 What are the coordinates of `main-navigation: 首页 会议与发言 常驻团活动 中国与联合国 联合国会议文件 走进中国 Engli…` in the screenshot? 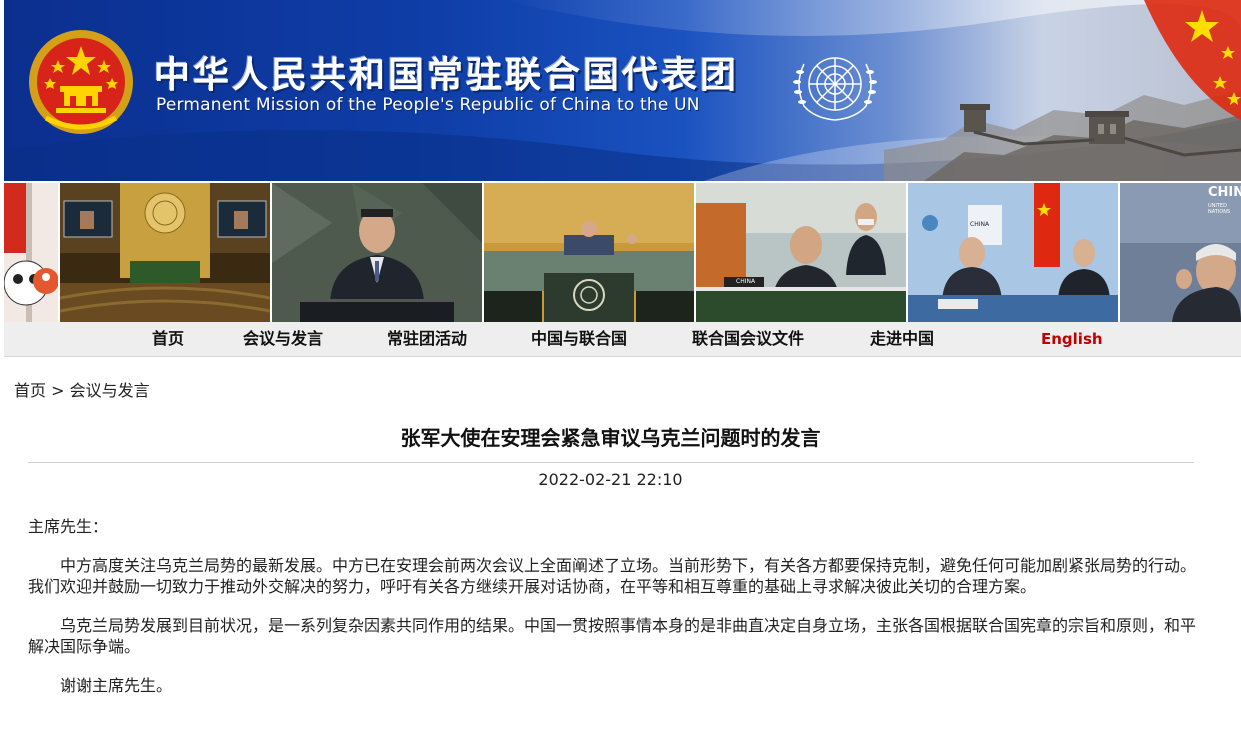 It's located at (622, 339).